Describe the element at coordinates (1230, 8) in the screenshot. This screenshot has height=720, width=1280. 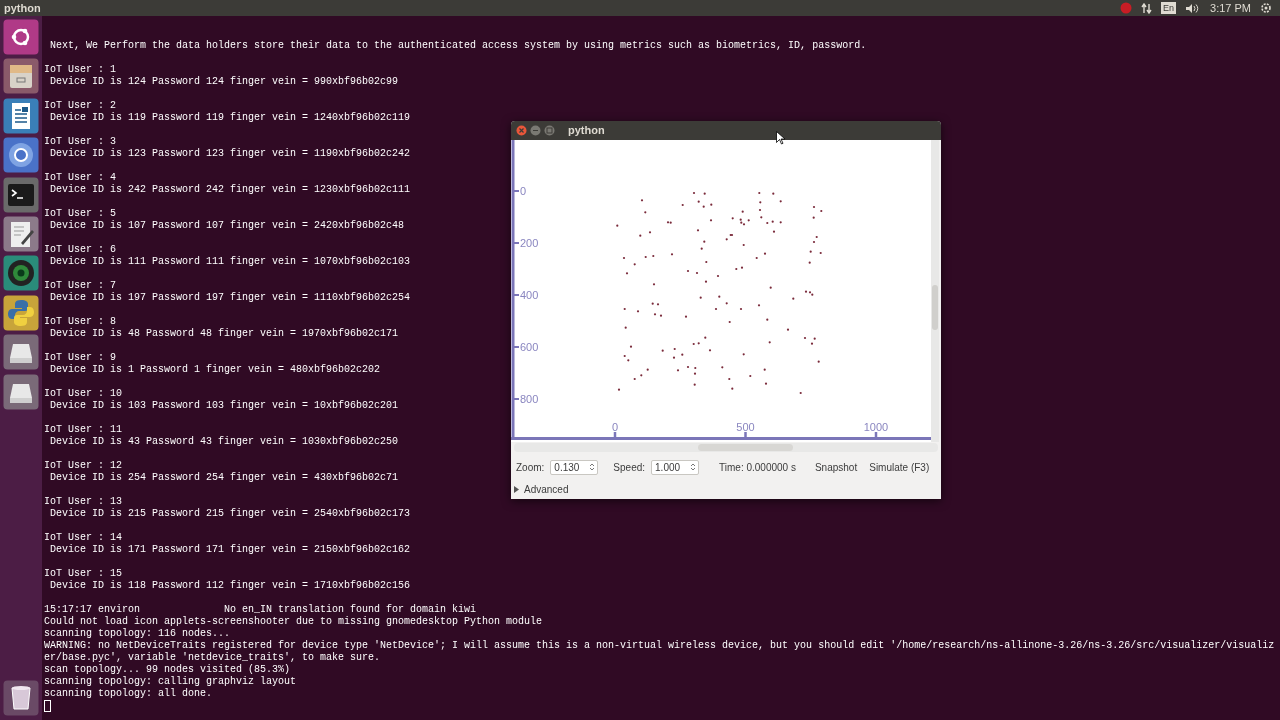
I see `clock: 3:17 PM` at that location.